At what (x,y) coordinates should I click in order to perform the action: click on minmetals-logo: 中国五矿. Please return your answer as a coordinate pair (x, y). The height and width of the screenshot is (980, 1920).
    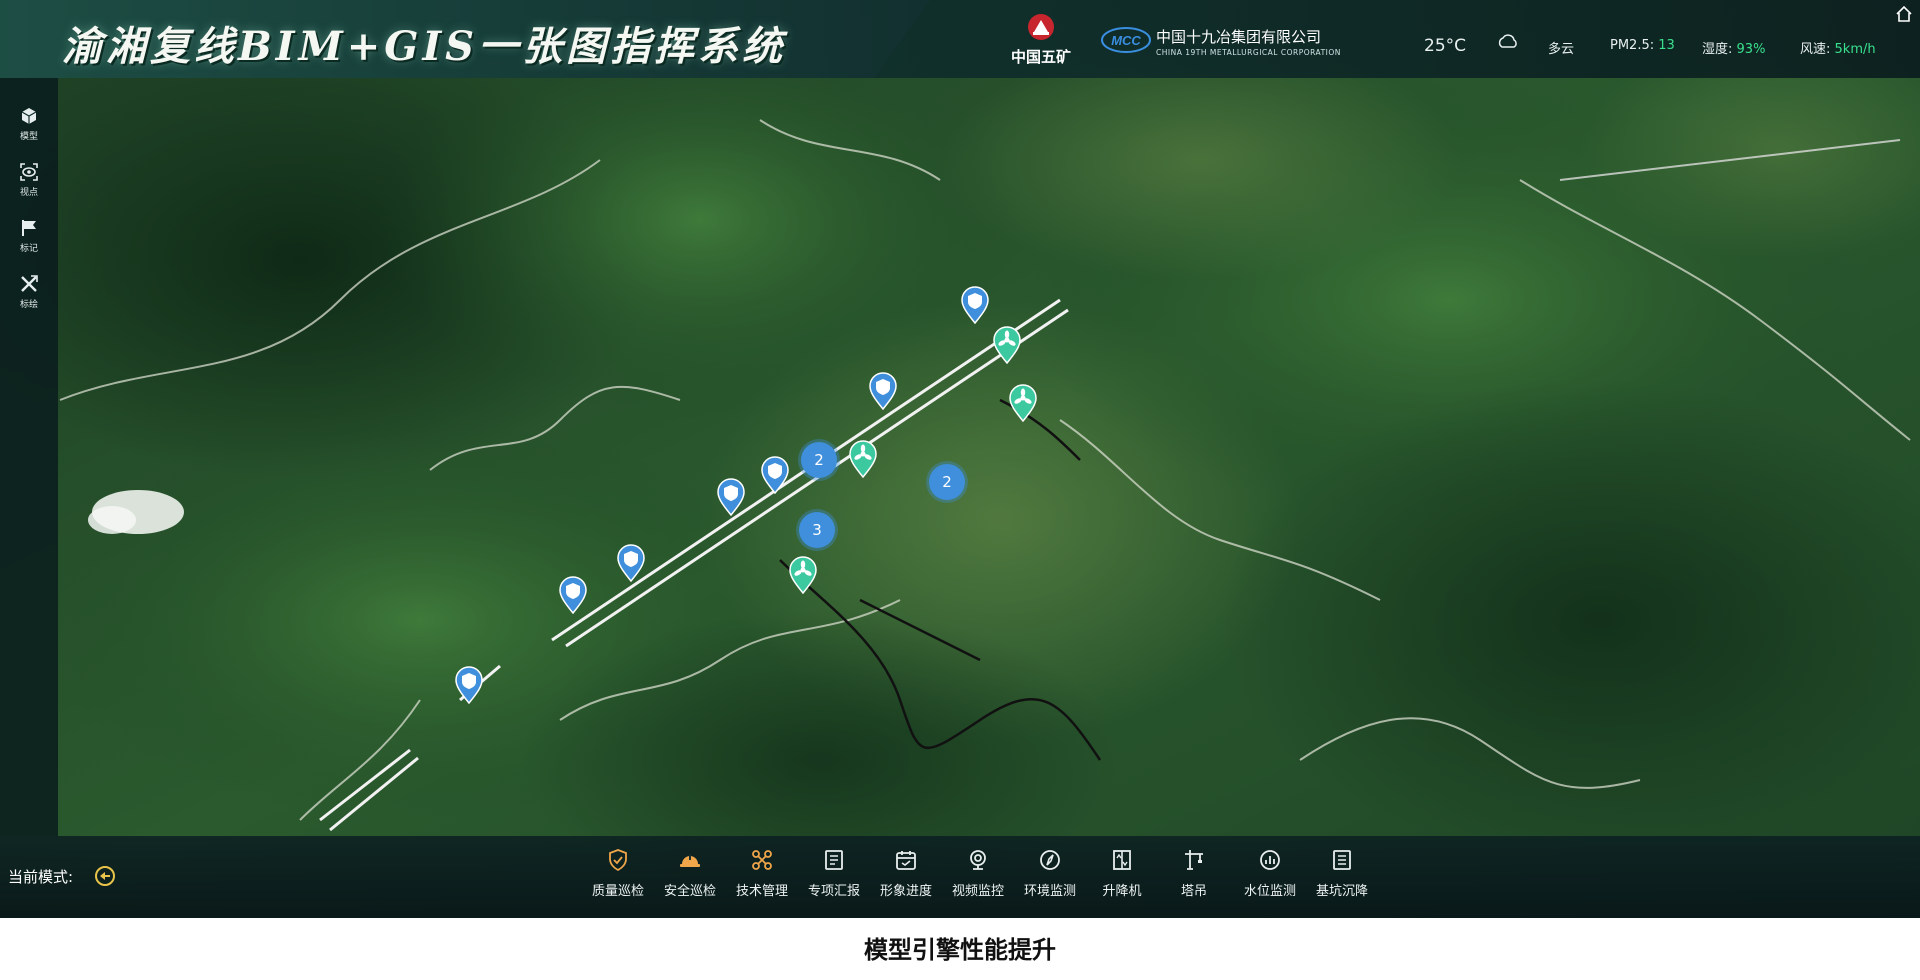
    Looking at the image, I should click on (1041, 41).